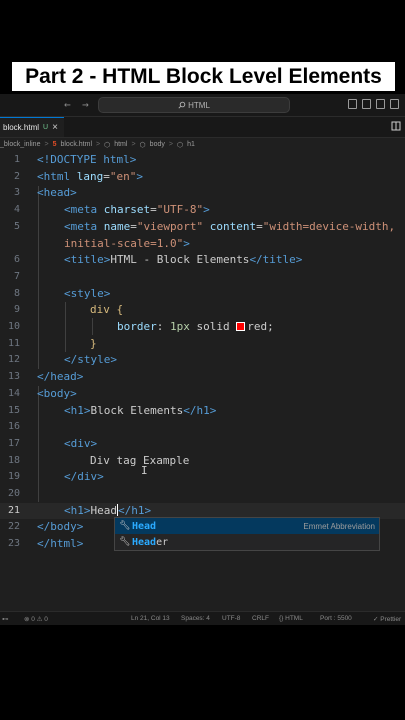 This screenshot has width=405, height=720. Describe the element at coordinates (112, 410) in the screenshot. I see `code-line: 15 <h1>Block Elements</h1>` at that location.